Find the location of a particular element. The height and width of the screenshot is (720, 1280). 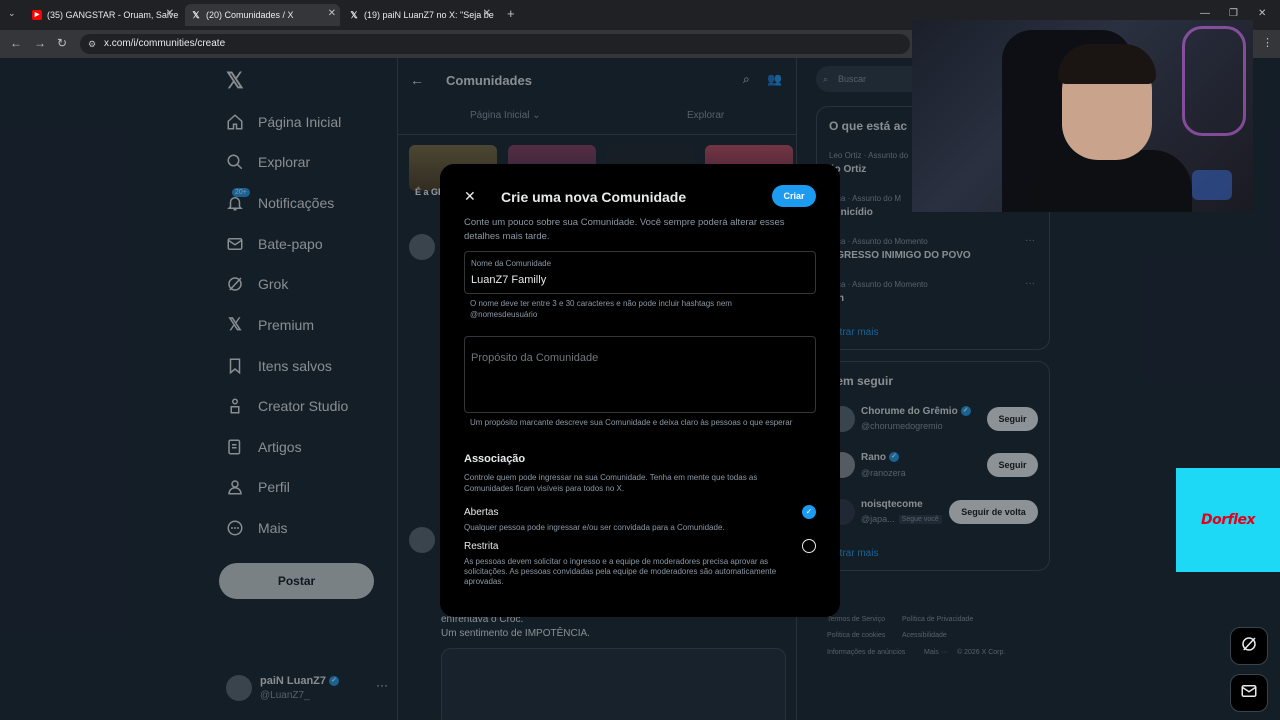

mail-icon is located at coordinates (1249, 693).